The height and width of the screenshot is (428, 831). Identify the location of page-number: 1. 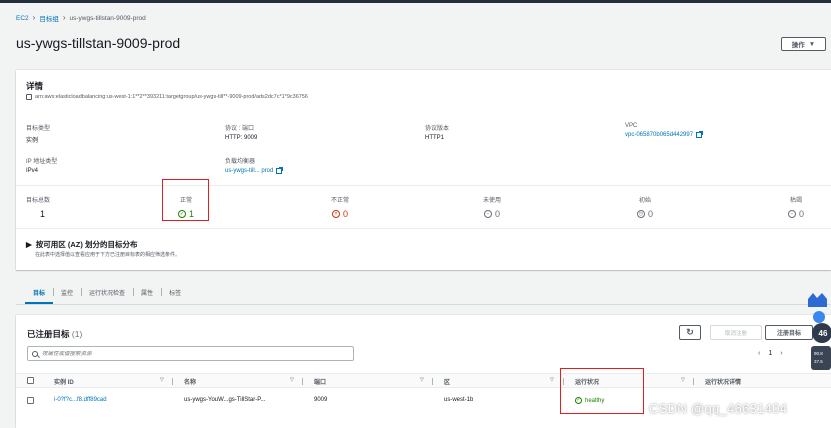
(770, 353).